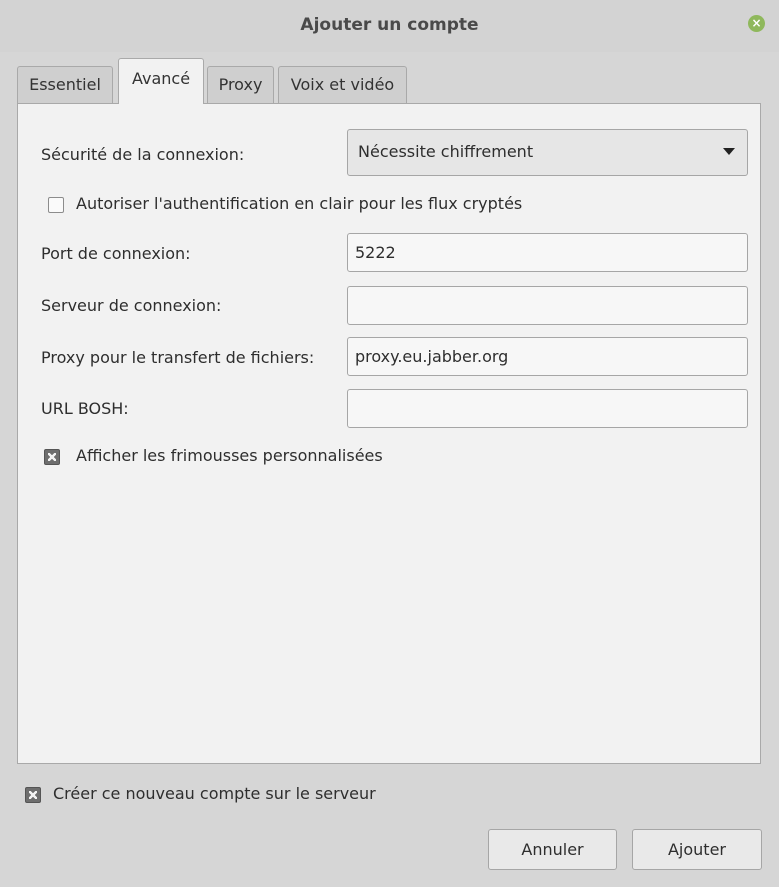 The width and height of the screenshot is (779, 887). What do you see at coordinates (116, 253) in the screenshot?
I see `port-label: Port de connexion:` at bounding box center [116, 253].